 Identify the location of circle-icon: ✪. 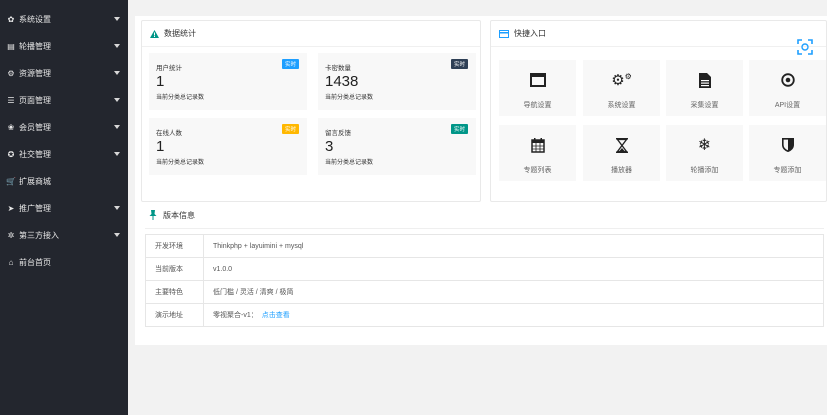
(11, 154).